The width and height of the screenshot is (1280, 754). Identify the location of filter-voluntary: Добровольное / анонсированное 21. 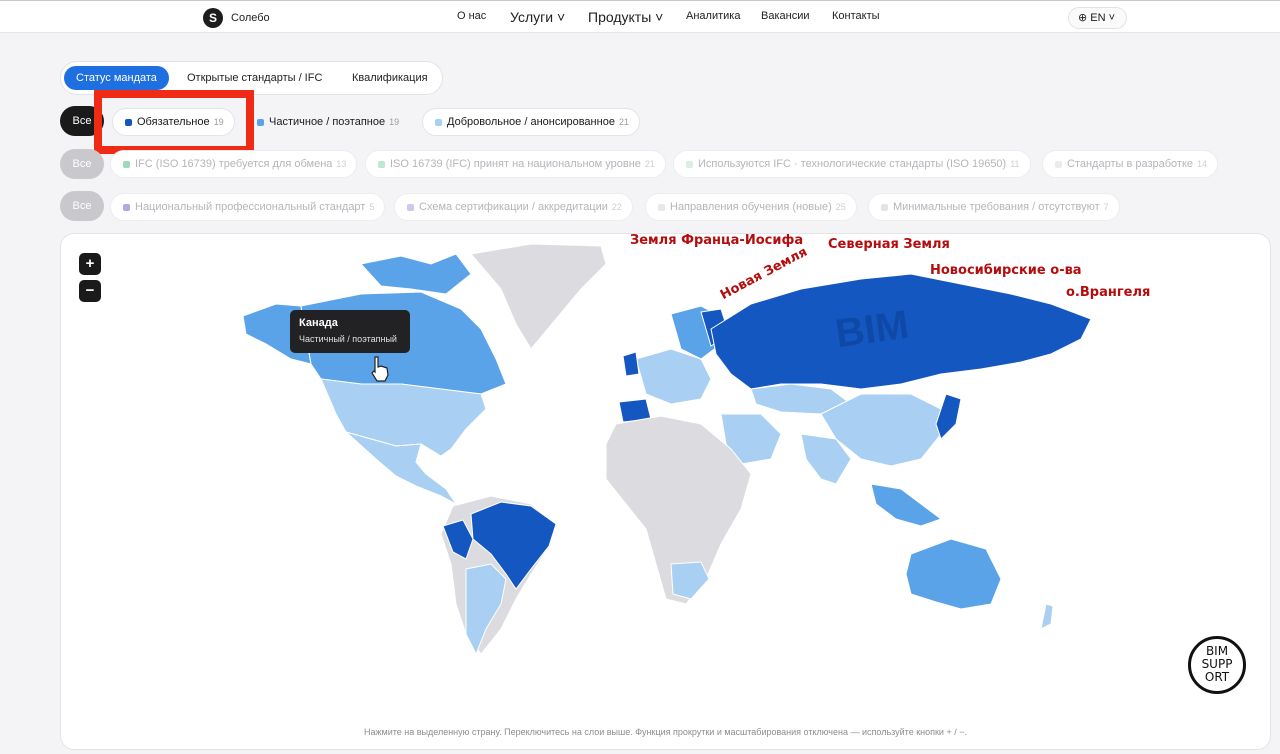
(531, 122).